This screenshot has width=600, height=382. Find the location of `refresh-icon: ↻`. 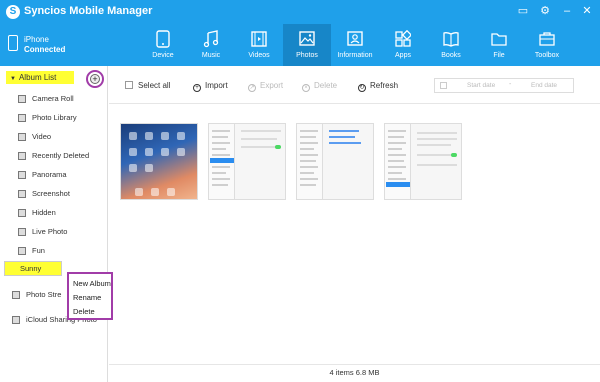

refresh-icon: ↻ is located at coordinates (362, 88).